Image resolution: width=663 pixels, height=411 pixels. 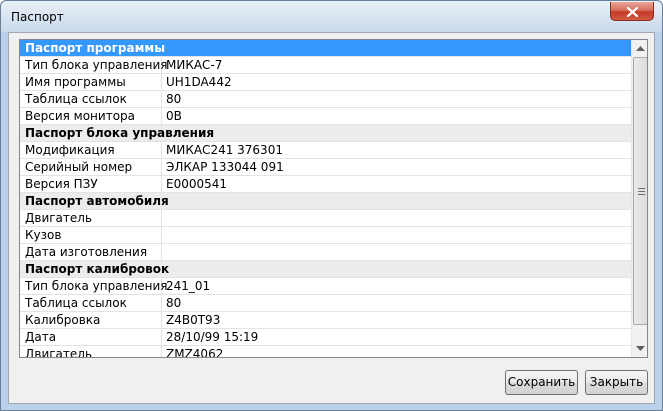 I want to click on property-value: МИКАС-7, so click(x=194, y=65).